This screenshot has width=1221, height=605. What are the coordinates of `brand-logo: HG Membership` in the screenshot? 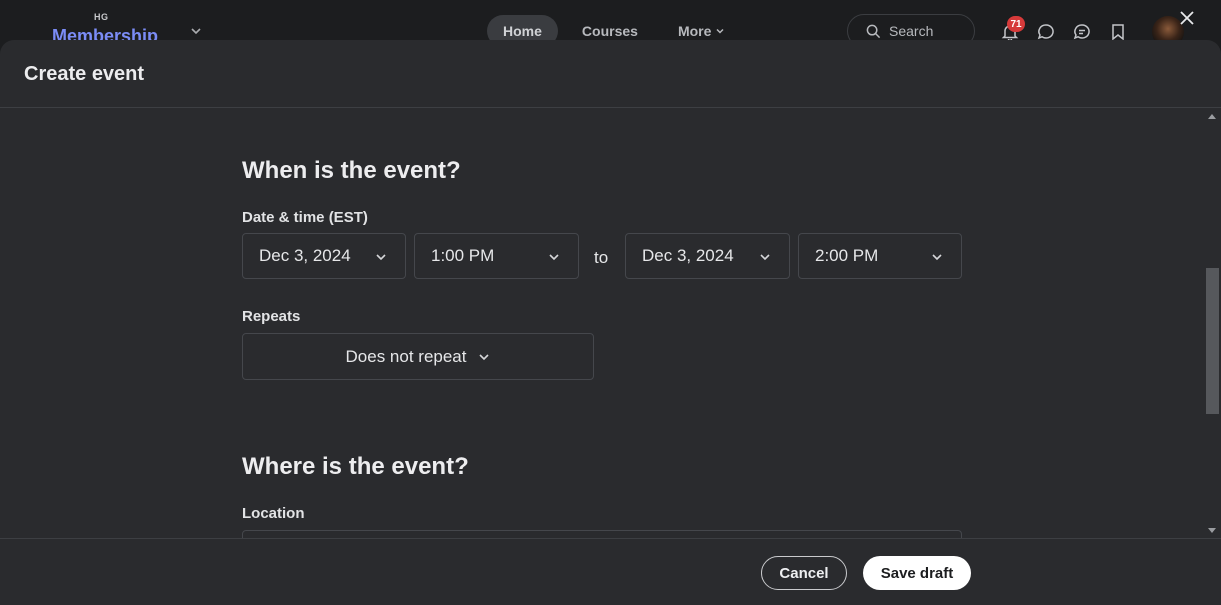 It's located at (112, 26).